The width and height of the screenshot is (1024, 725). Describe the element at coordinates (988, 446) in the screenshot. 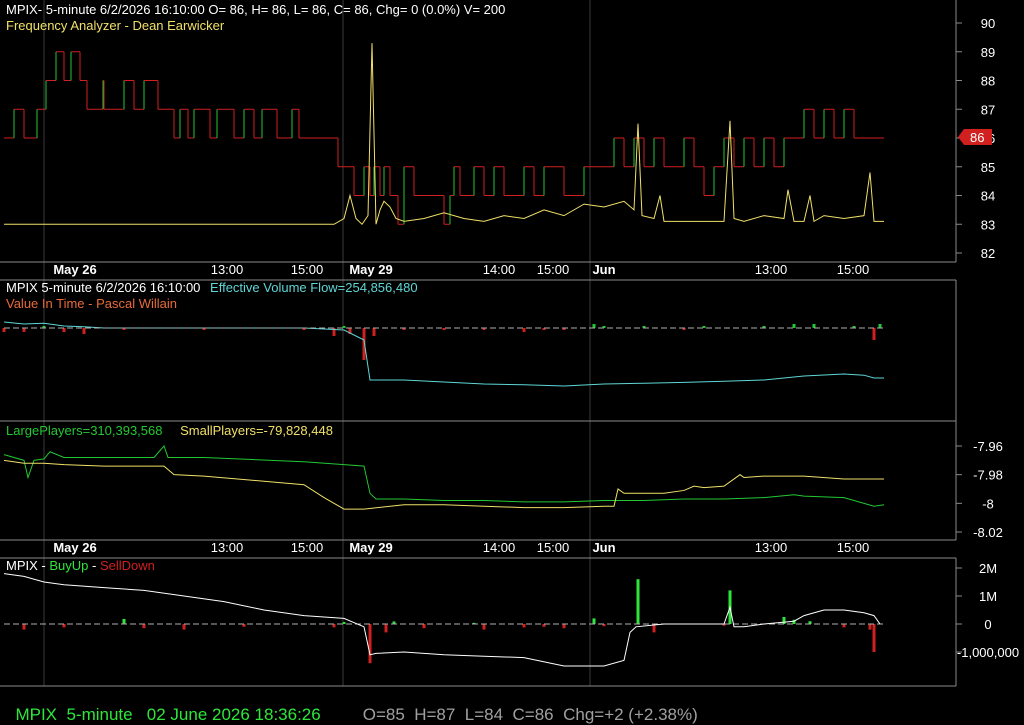

I see `players-tick-label: -7.96` at that location.